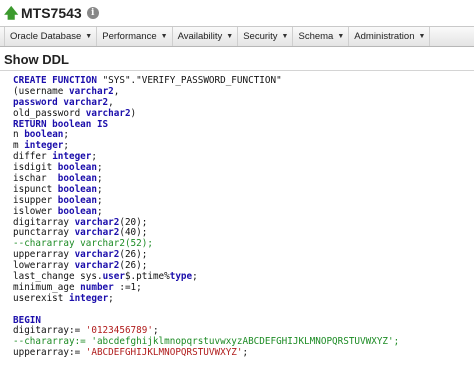 Image resolution: width=474 pixels, height=377 pixels. I want to click on code-token: user, so click(113, 277).